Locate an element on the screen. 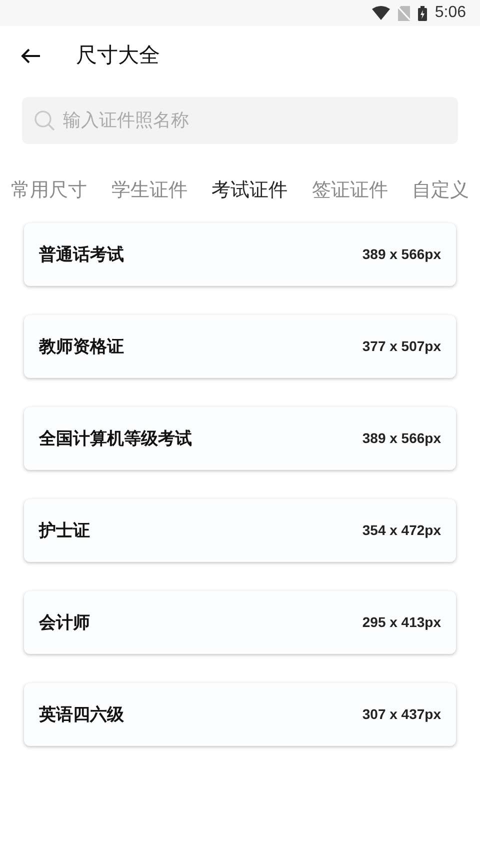 This screenshot has height=853, width=480. back-arrow-icon is located at coordinates (31, 56).